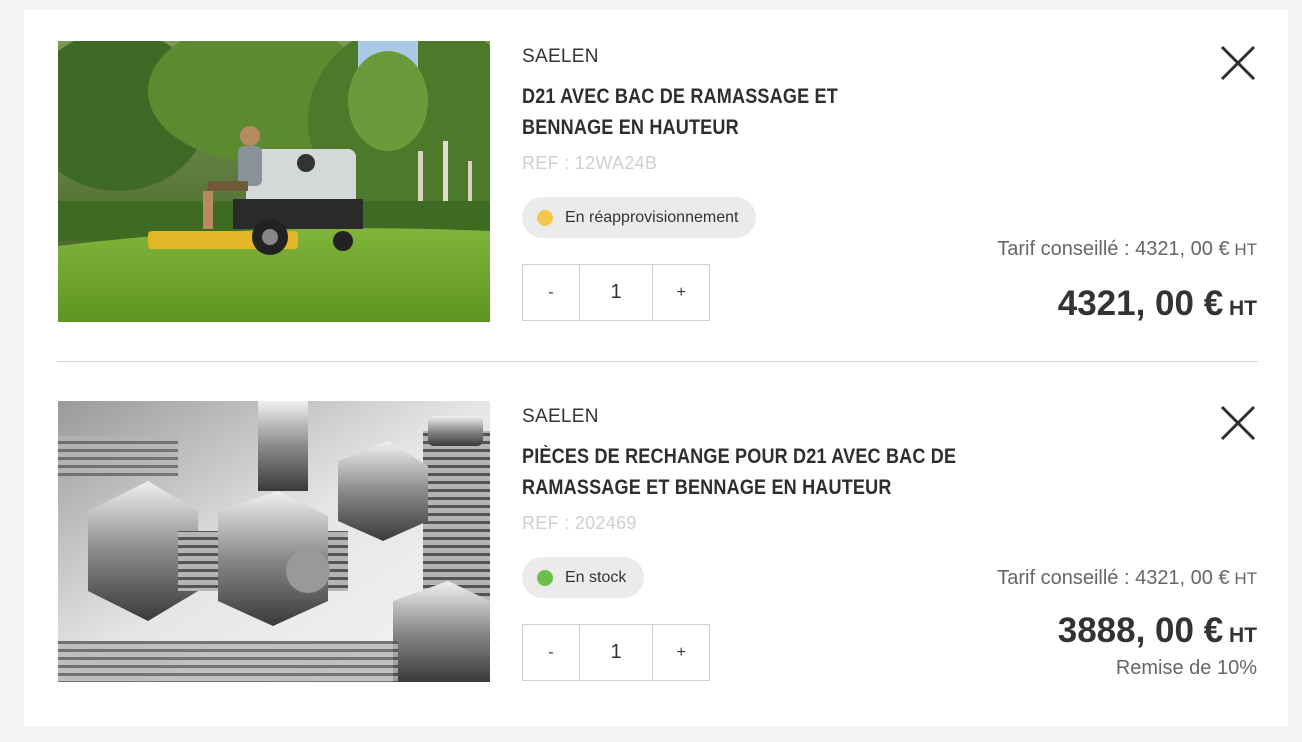 Image resolution: width=1302 pixels, height=742 pixels. I want to click on item-price-value: 3888, 00 €, so click(1140, 630).